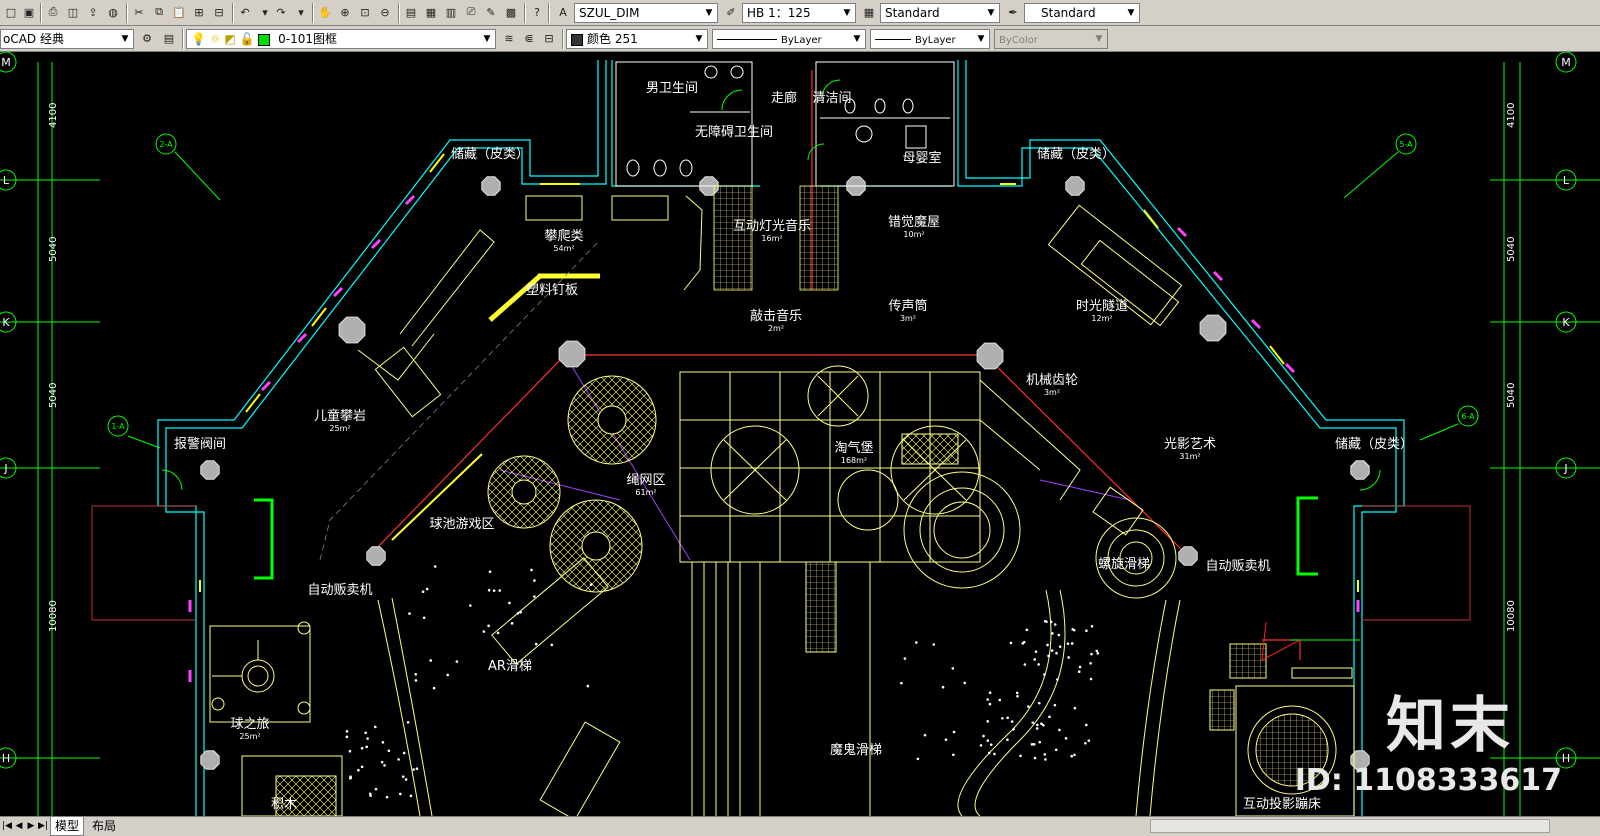 The image size is (1600, 836). Describe the element at coordinates (1018, 40) in the screenshot. I see `plotstyle-value: ByColor` at that location.